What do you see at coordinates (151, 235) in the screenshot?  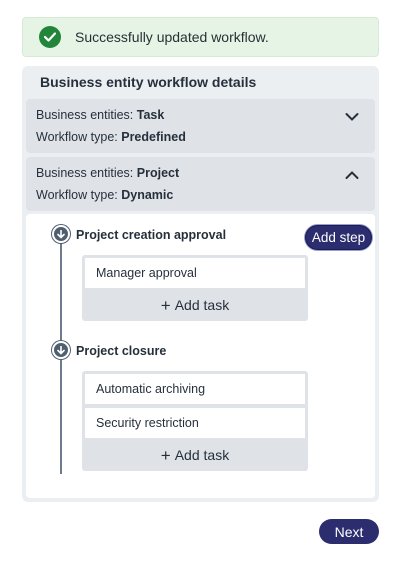 I see `step-title: Project creation approval` at bounding box center [151, 235].